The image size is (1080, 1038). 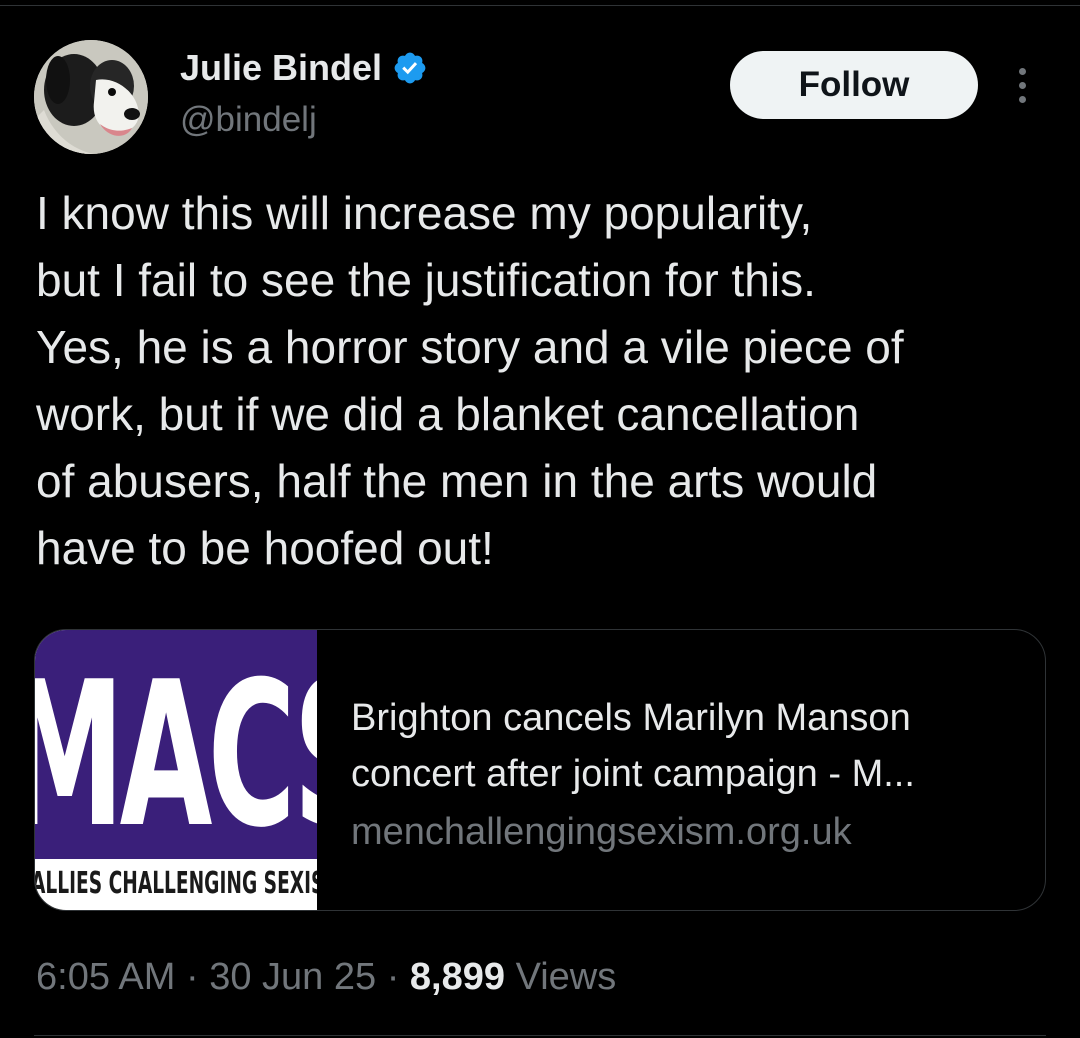 I want to click on verified-badge-icon, so click(x=410, y=68).